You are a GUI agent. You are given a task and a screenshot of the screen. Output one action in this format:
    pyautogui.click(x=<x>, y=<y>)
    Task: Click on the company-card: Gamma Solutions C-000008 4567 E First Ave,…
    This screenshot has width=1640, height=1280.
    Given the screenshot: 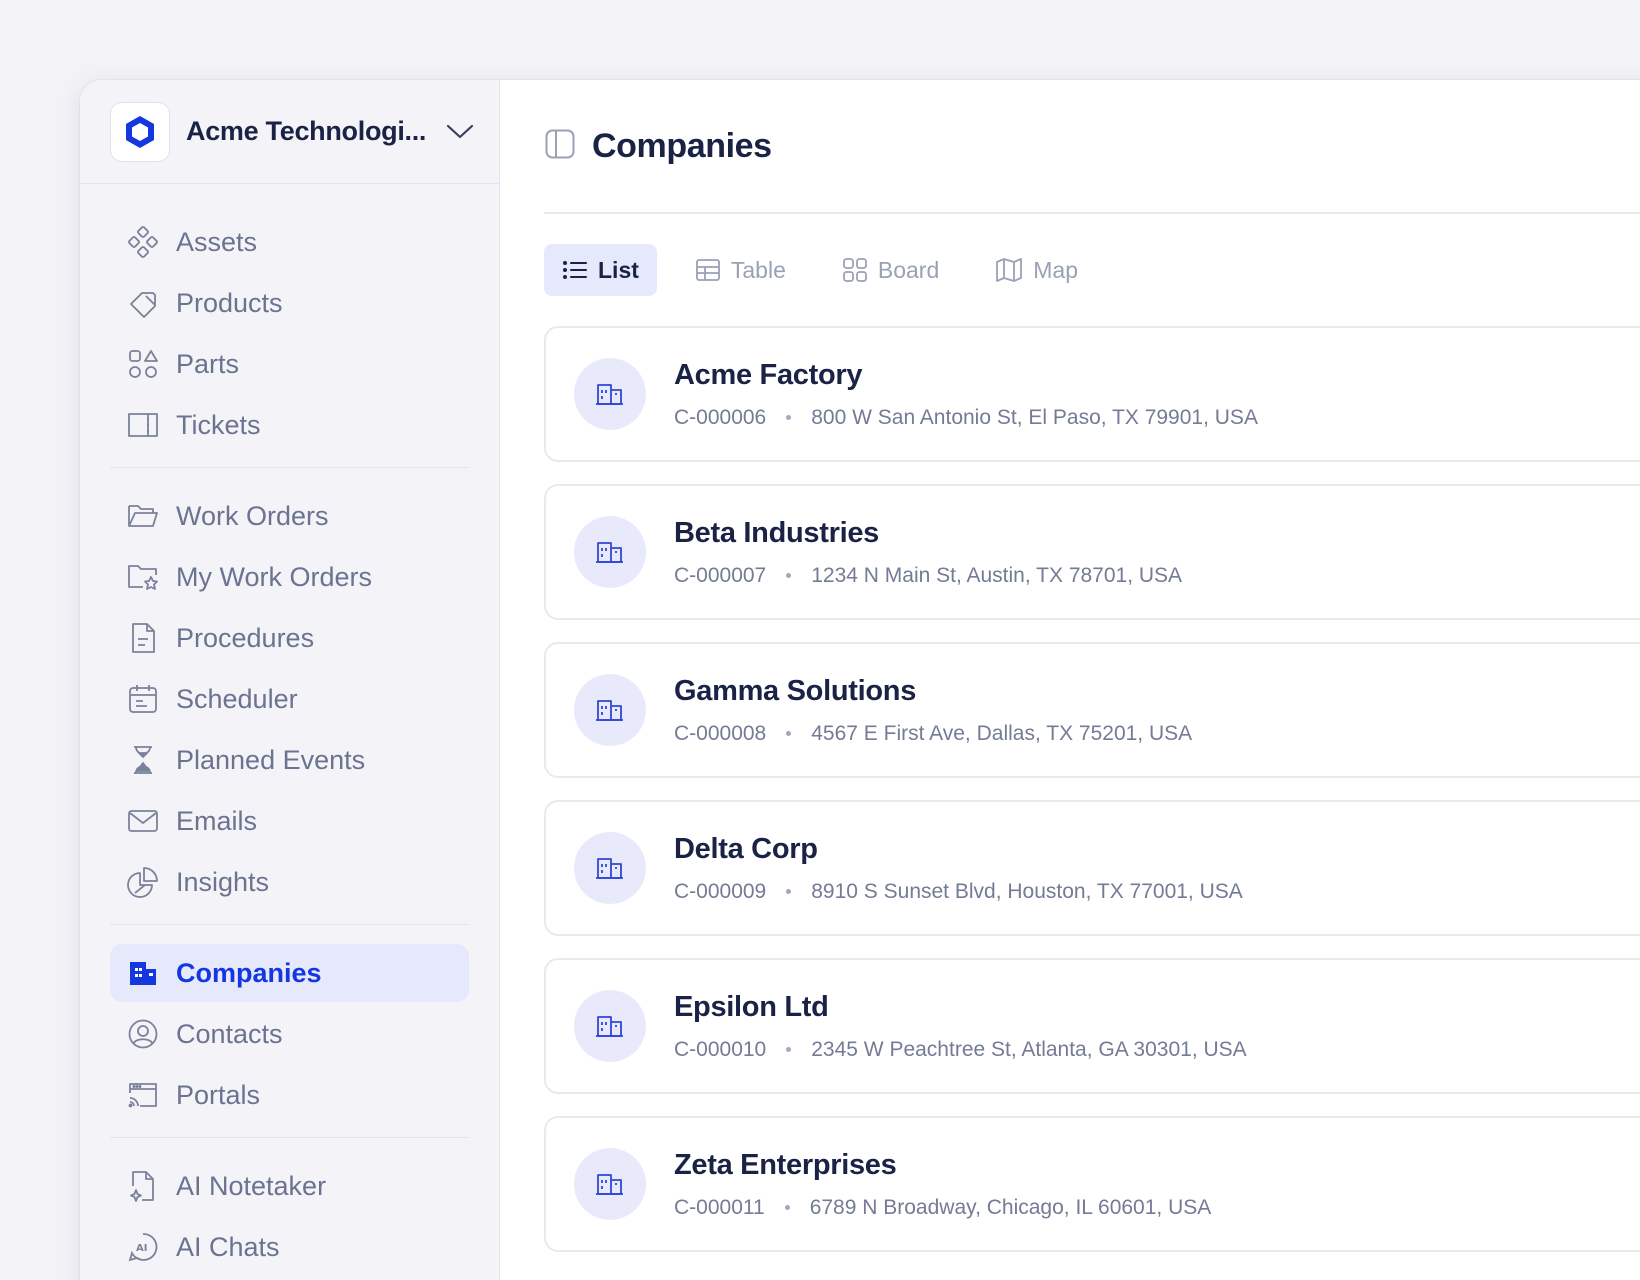 What is the action you would take?
    pyautogui.click(x=1092, y=710)
    